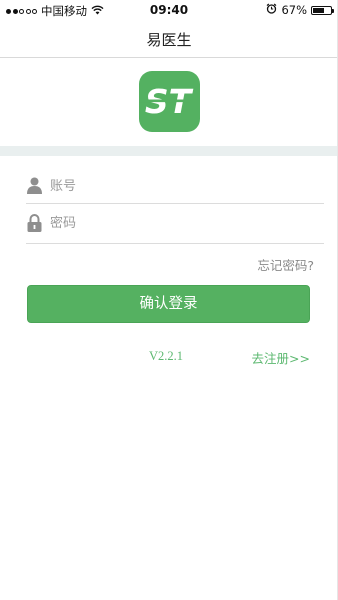 Image resolution: width=338 pixels, height=600 pixels. I want to click on status-bar: 中国移动 09:40 67%, so click(169, 10).